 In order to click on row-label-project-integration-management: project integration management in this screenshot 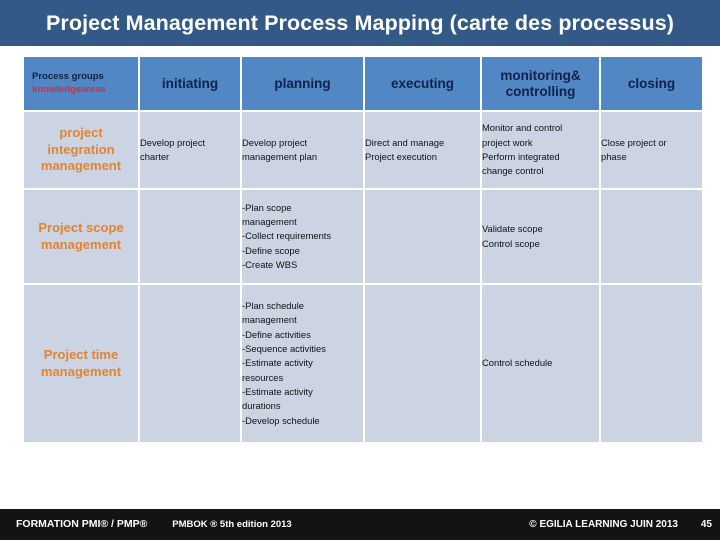, I will do `click(81, 150)`.